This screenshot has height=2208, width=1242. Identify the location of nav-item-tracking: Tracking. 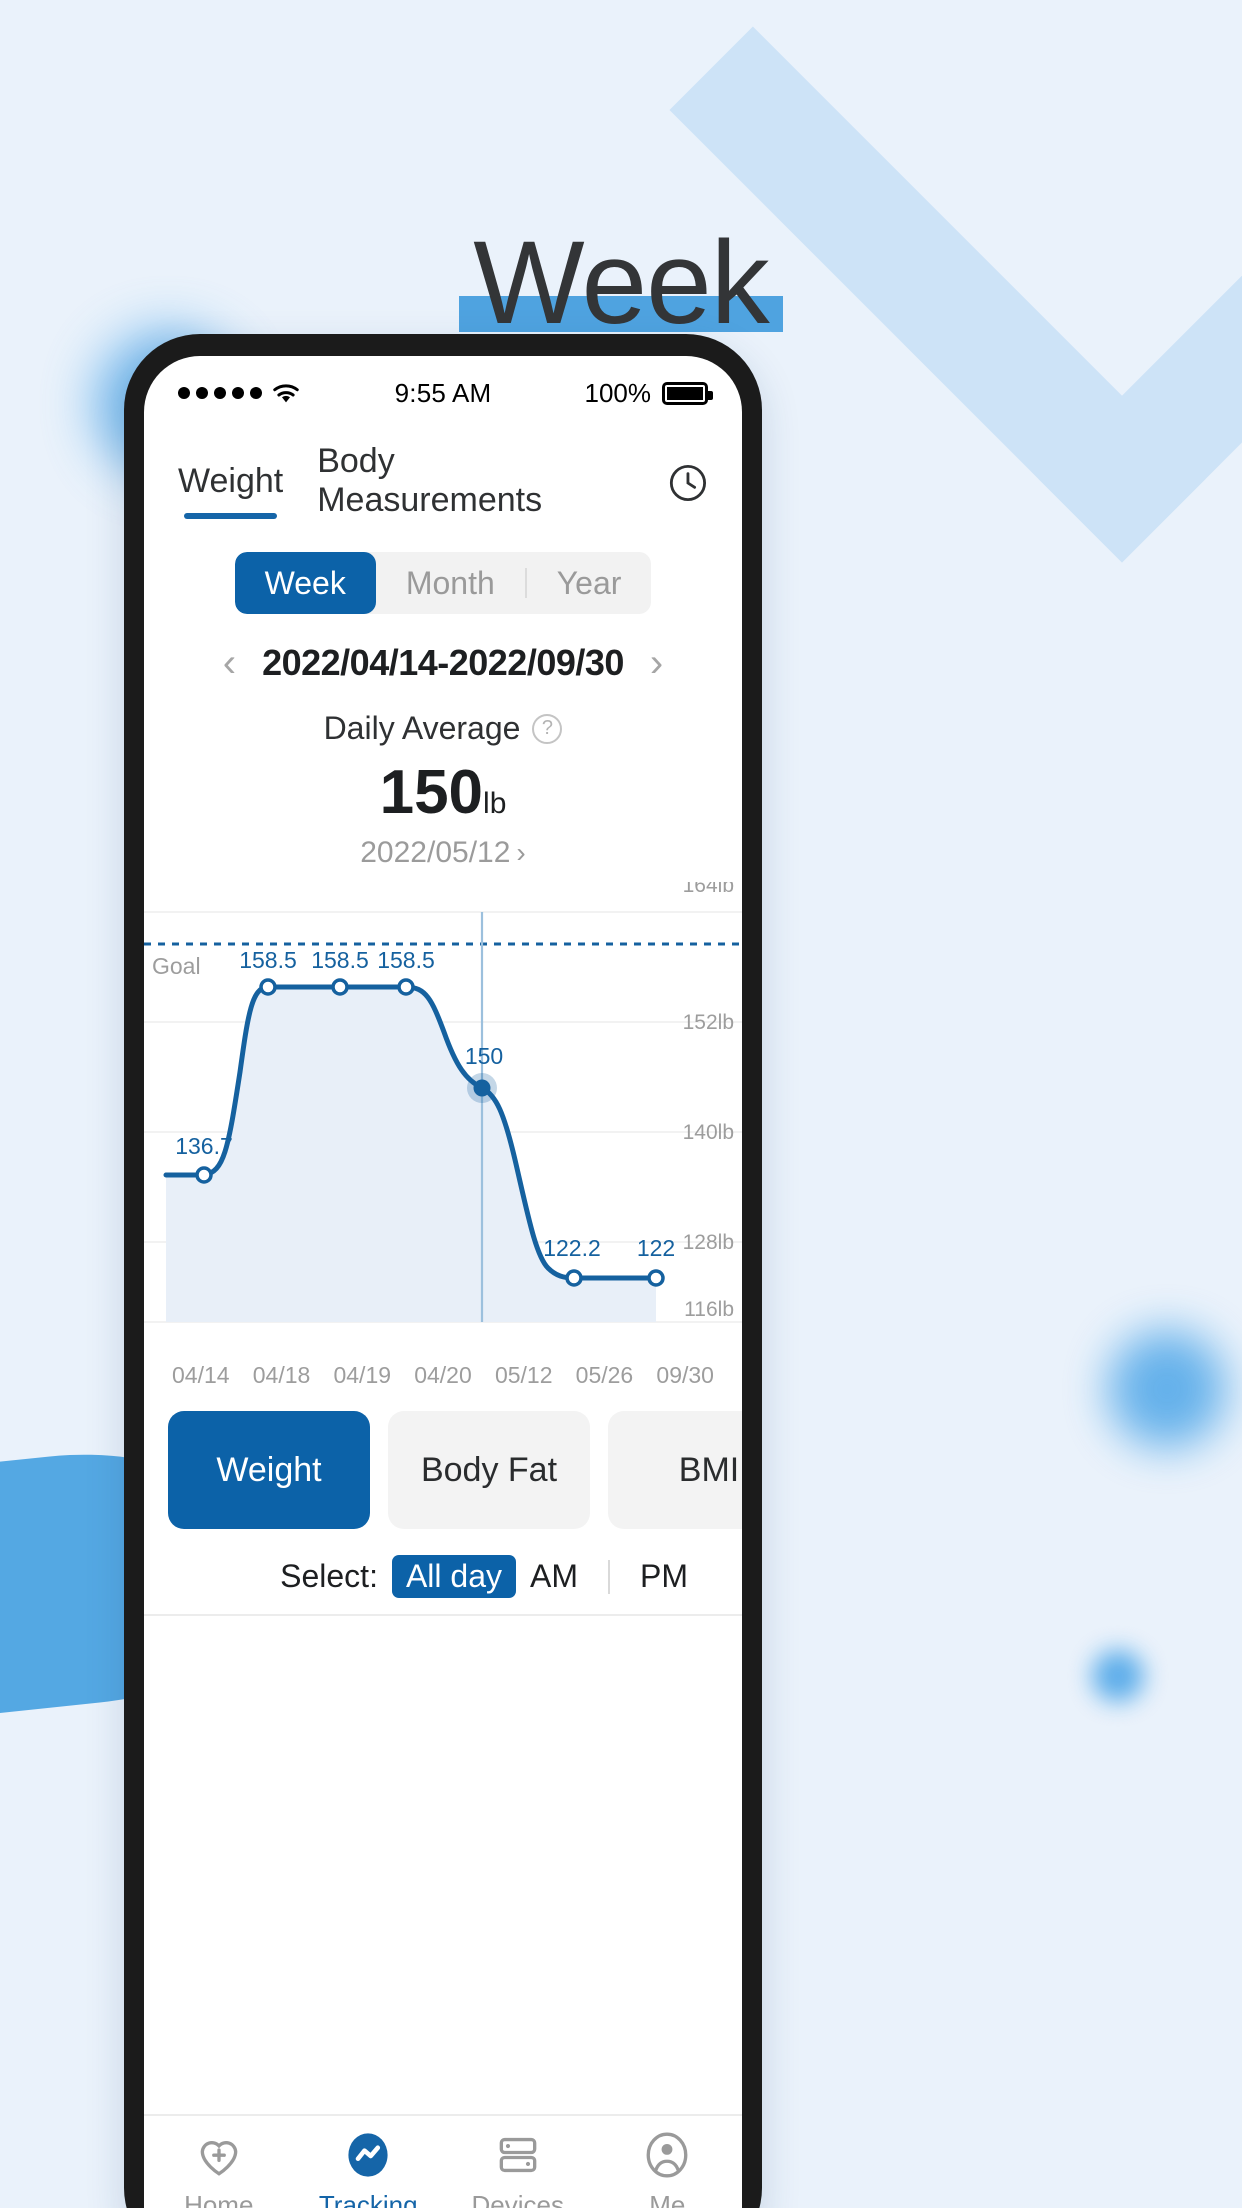
(369, 2169).